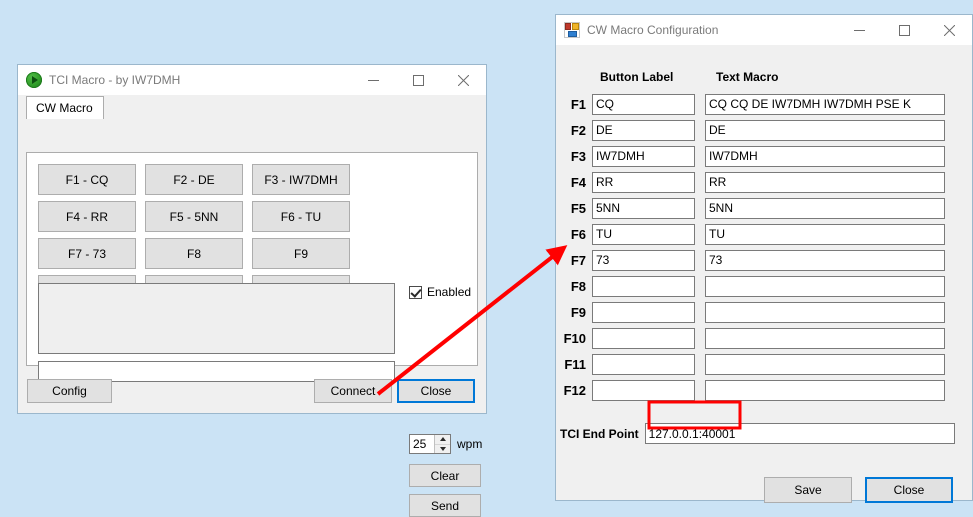 This screenshot has width=973, height=517. What do you see at coordinates (301, 216) in the screenshot?
I see `macro-button-f6: F6 - TU` at bounding box center [301, 216].